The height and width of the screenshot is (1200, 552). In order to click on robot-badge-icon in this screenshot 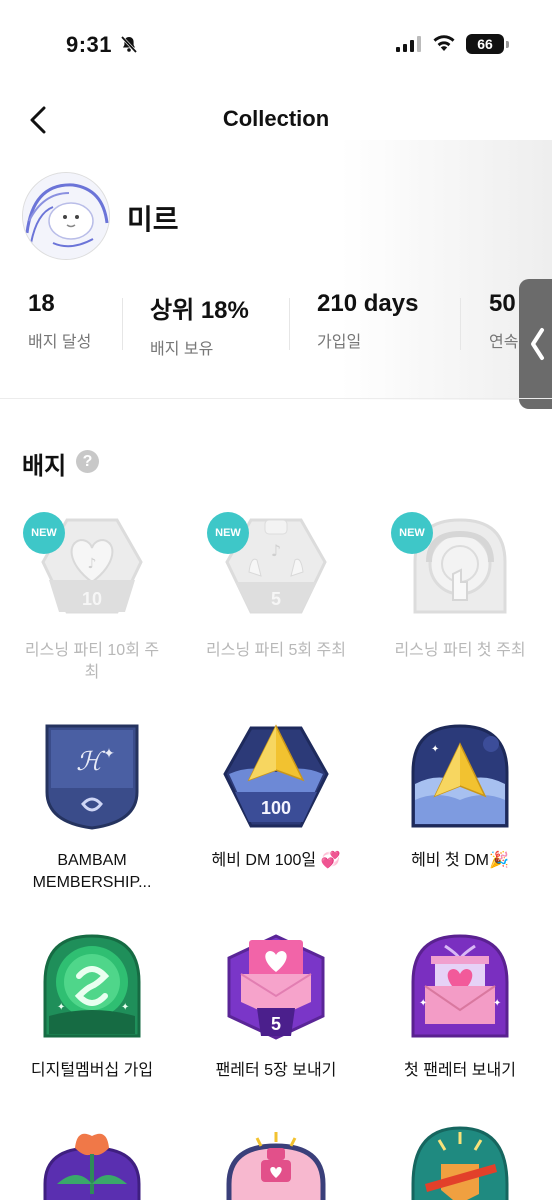, I will do `click(276, 1166)`.